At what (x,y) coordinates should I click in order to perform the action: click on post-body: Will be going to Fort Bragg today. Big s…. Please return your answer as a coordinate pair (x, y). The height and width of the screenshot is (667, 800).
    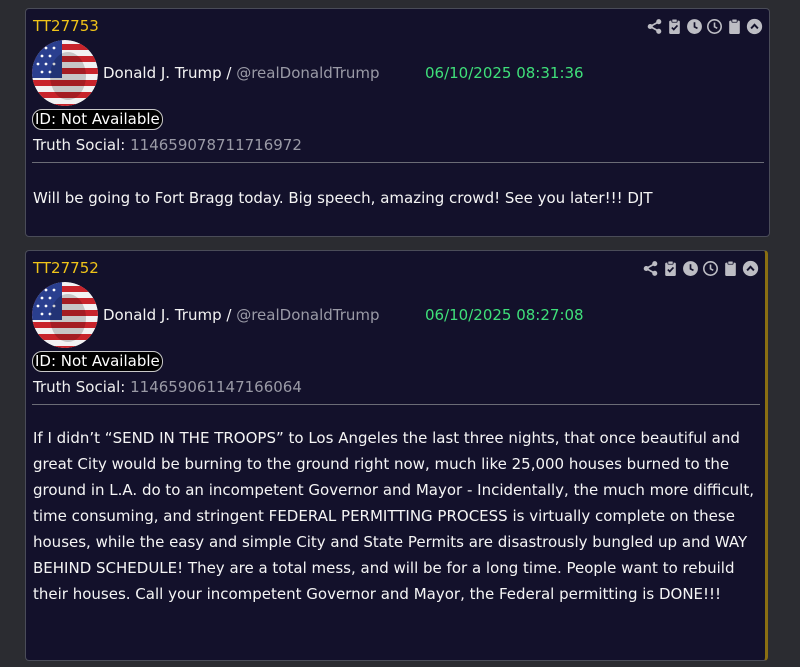
    Looking at the image, I should click on (343, 198).